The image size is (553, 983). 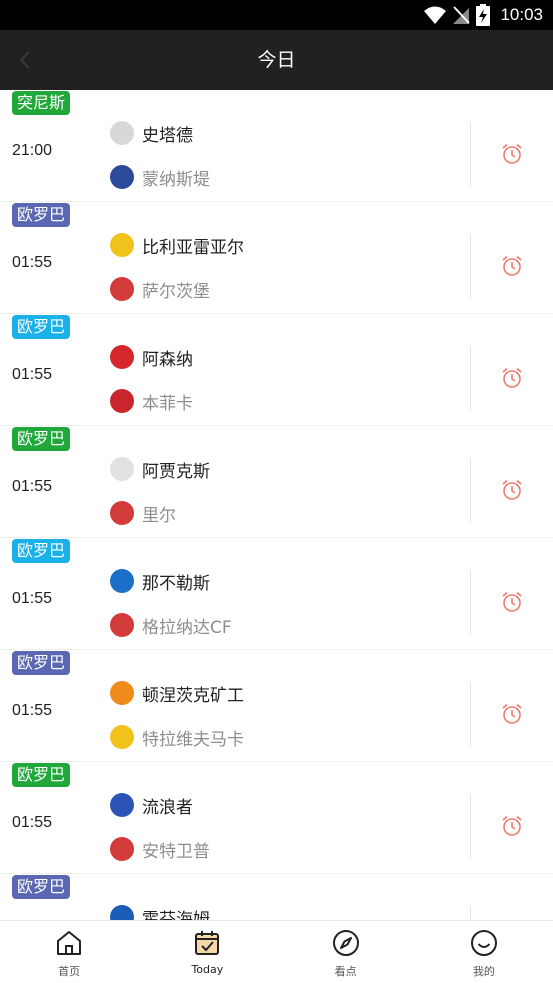 What do you see at coordinates (176, 179) in the screenshot?
I see `away-team-name: 蒙纳斯堤` at bounding box center [176, 179].